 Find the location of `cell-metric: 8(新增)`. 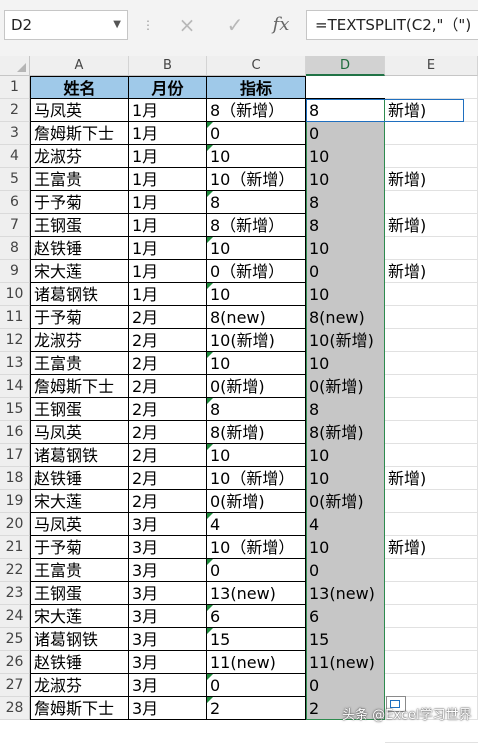

cell-metric: 8(新增) is located at coordinates (256, 432).